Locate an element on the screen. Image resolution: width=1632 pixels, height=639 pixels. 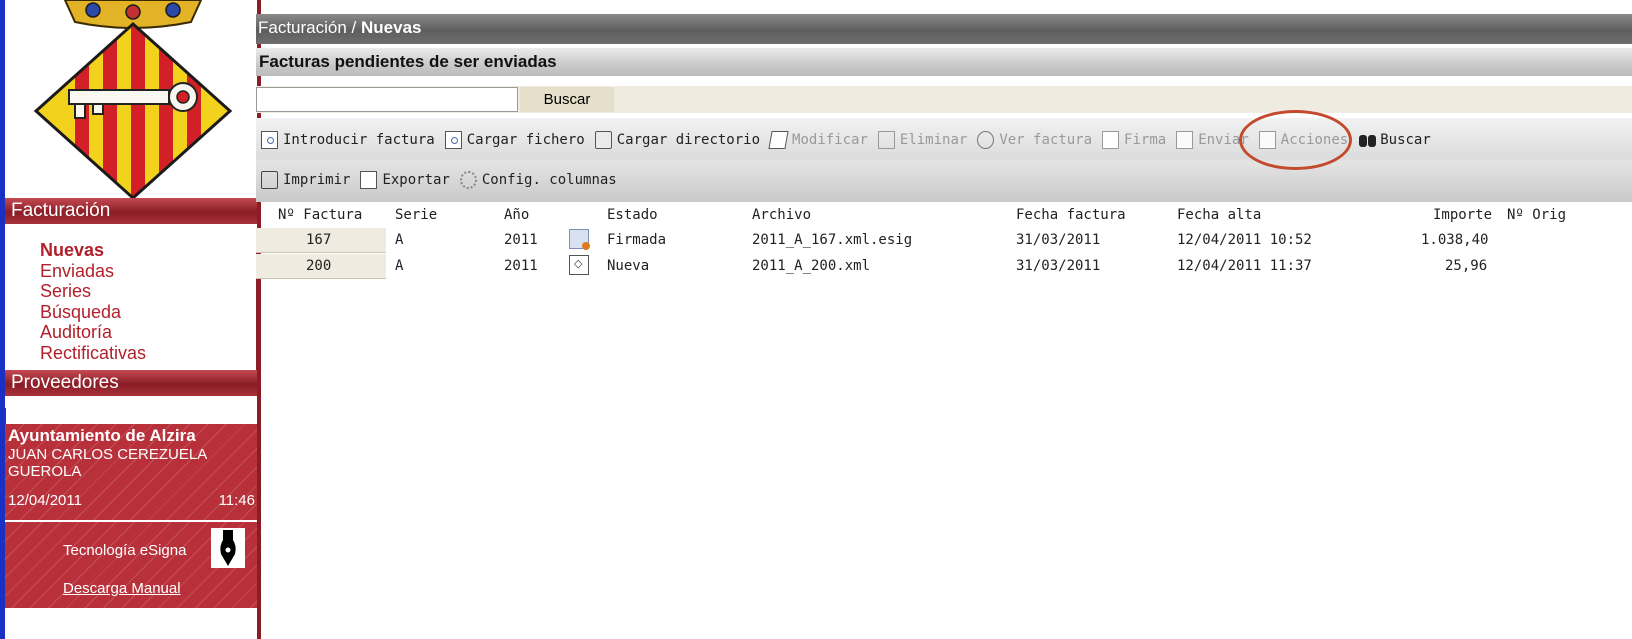
buscar-toolbar-button: Buscar is located at coordinates (1394, 140).